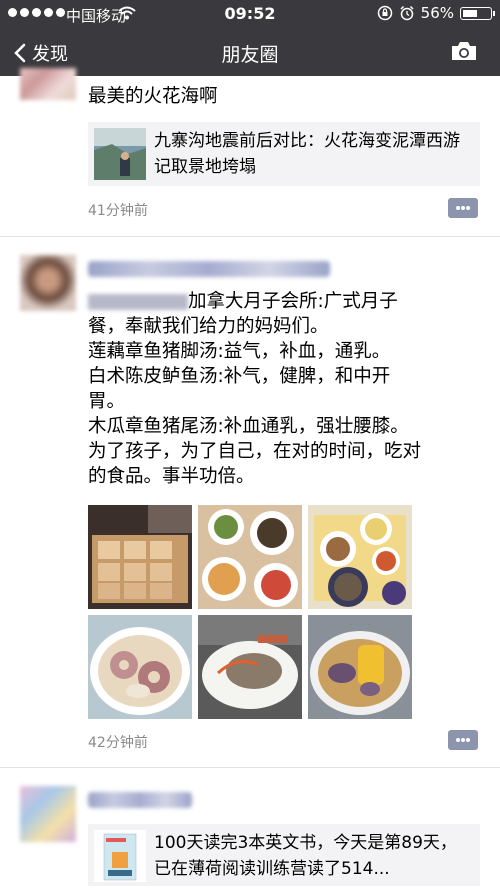 The height and width of the screenshot is (888, 500). What do you see at coordinates (437, 13) in the screenshot?
I see `battery-percent: 56%` at bounding box center [437, 13].